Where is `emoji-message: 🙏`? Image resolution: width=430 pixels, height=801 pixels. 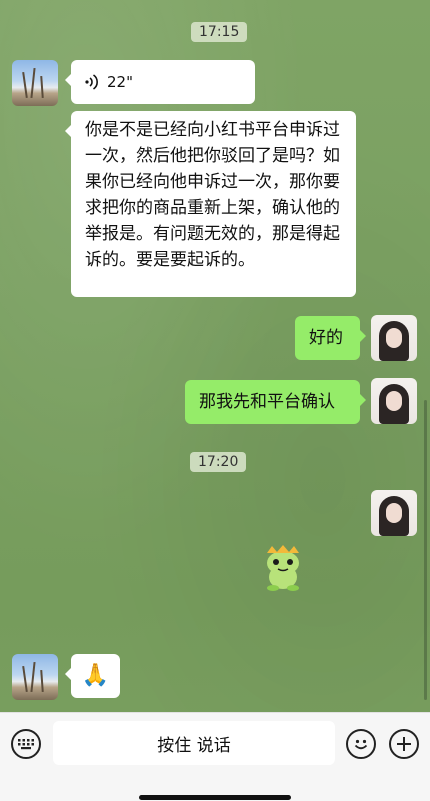
emoji-message: 🙏 is located at coordinates (92, 676).